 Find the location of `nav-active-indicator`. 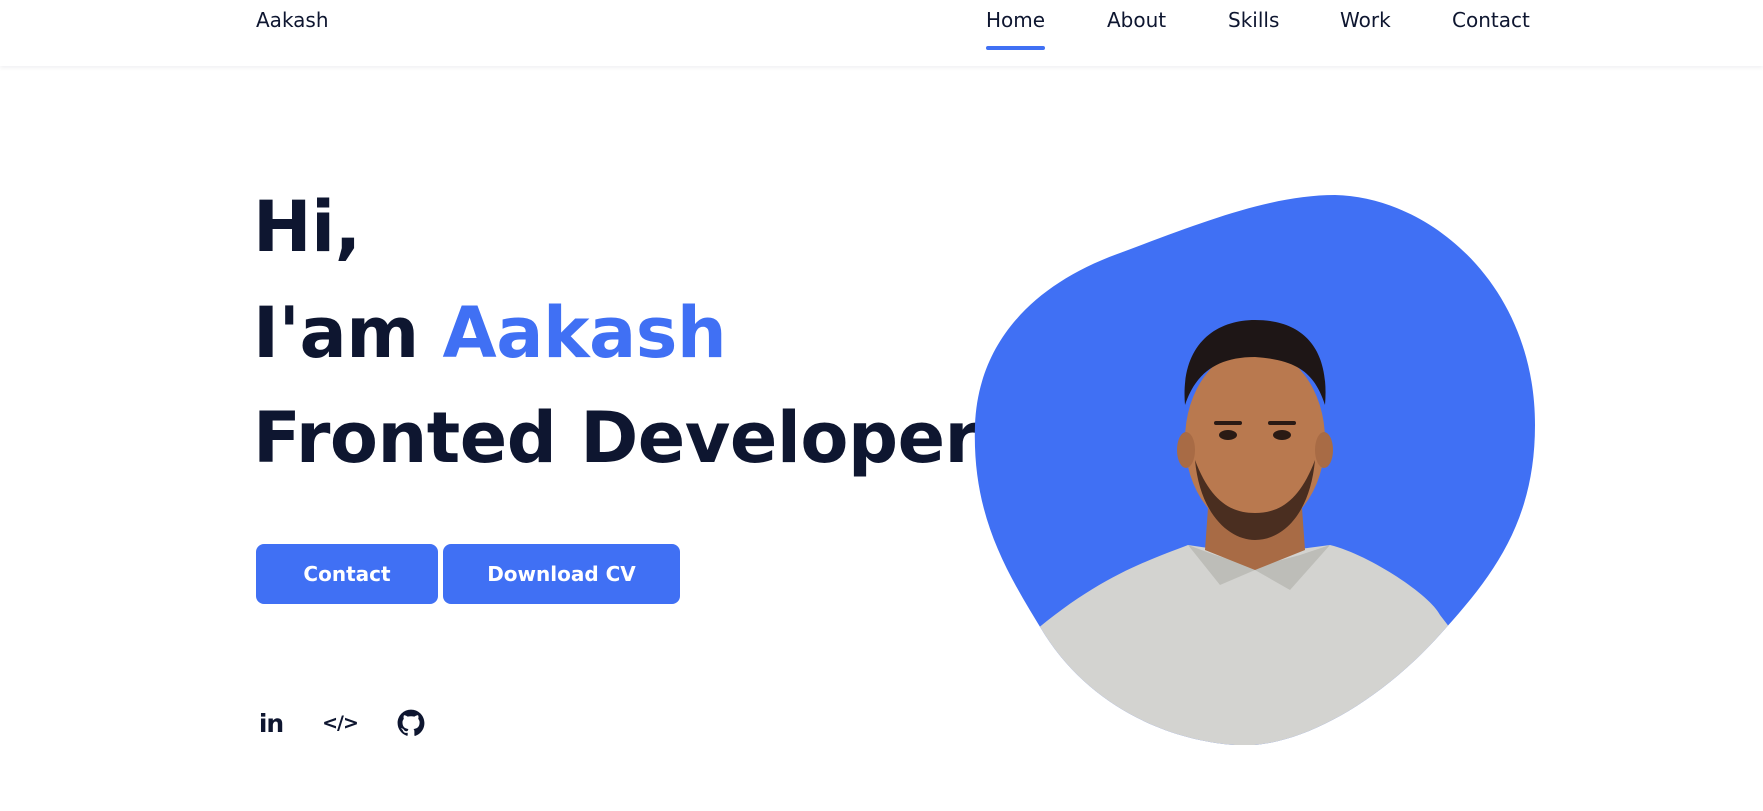

nav-active-indicator is located at coordinates (1016, 48).